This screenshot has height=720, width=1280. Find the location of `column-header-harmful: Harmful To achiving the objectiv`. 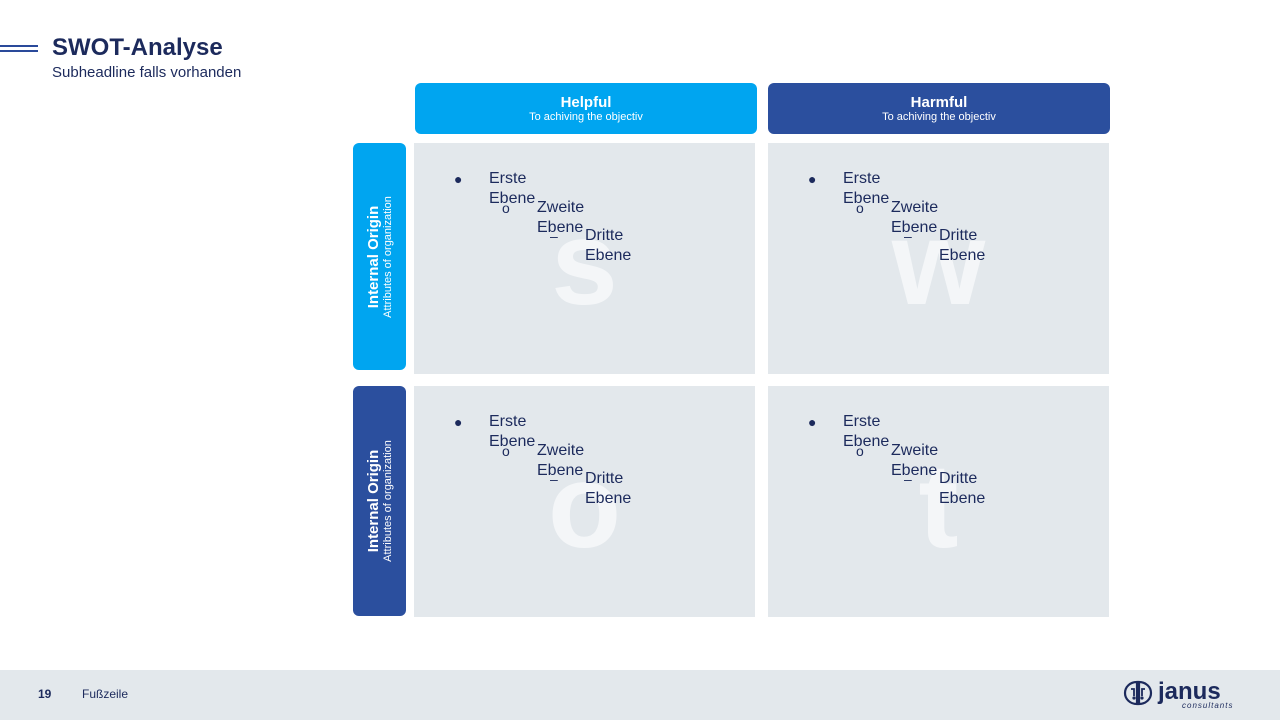

column-header-harmful: Harmful To achiving the objectiv is located at coordinates (939, 108).